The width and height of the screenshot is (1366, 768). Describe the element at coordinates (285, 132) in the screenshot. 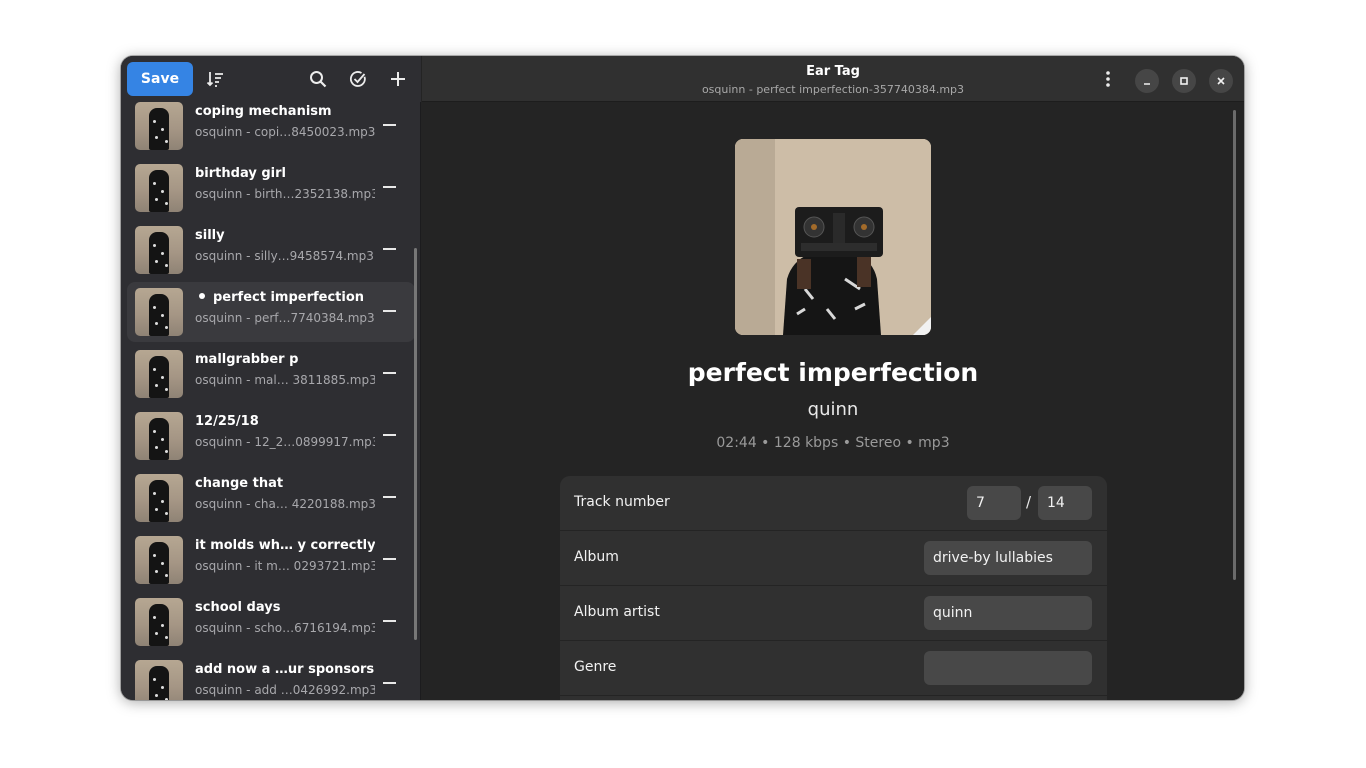

I see `file-filename: osquinn - copi…8450023.mp3` at that location.